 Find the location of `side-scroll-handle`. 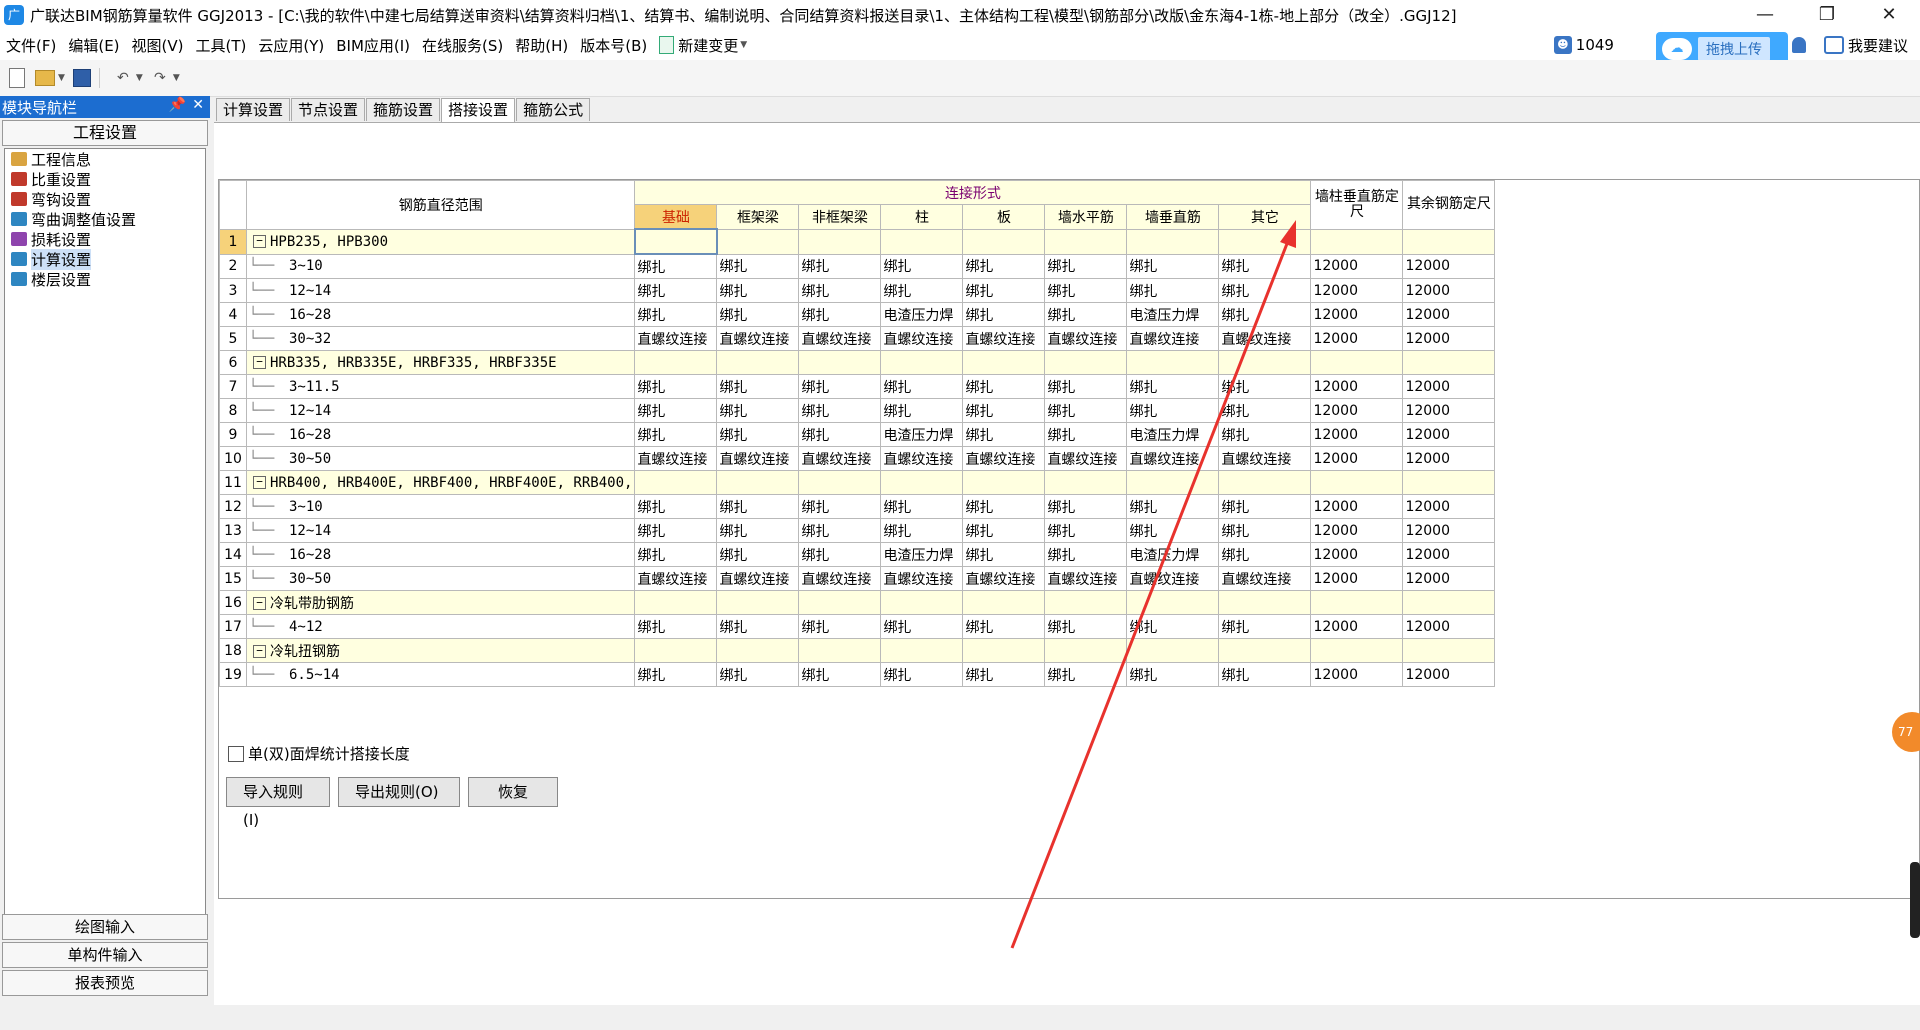

side-scroll-handle is located at coordinates (1915, 900).